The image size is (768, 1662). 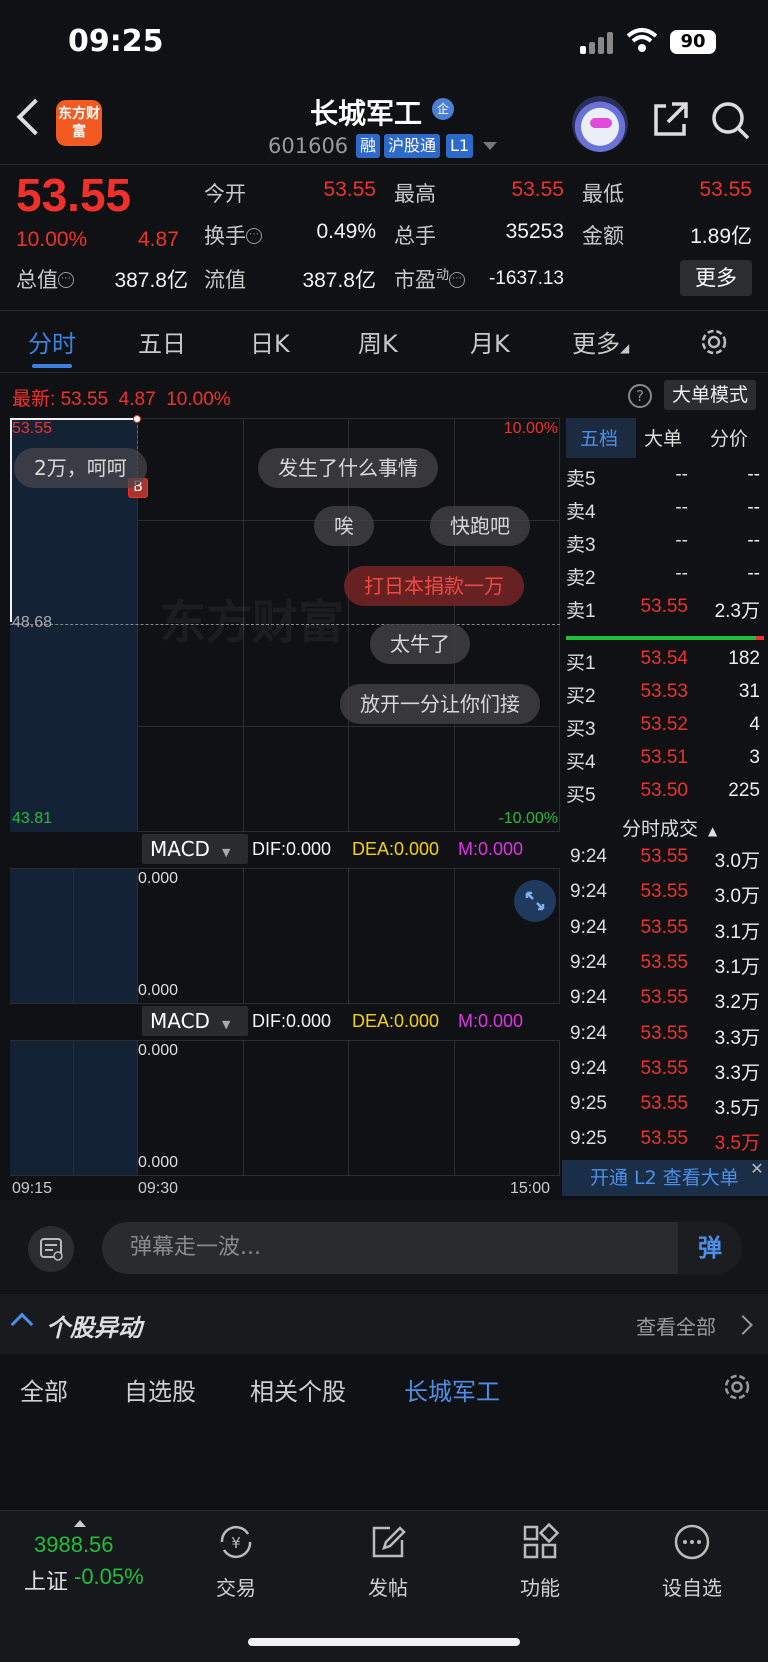 What do you see at coordinates (757, 1169) in the screenshot?
I see `close-icon: ✕` at bounding box center [757, 1169].